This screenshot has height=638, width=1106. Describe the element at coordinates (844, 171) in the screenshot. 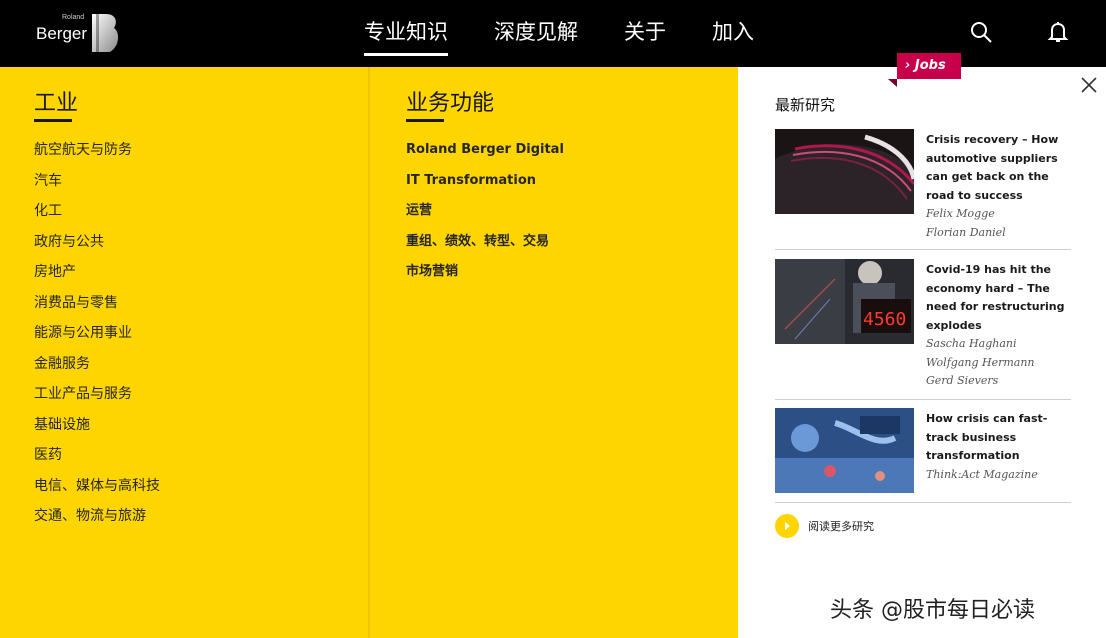

I see `article-thumbnail-car` at that location.